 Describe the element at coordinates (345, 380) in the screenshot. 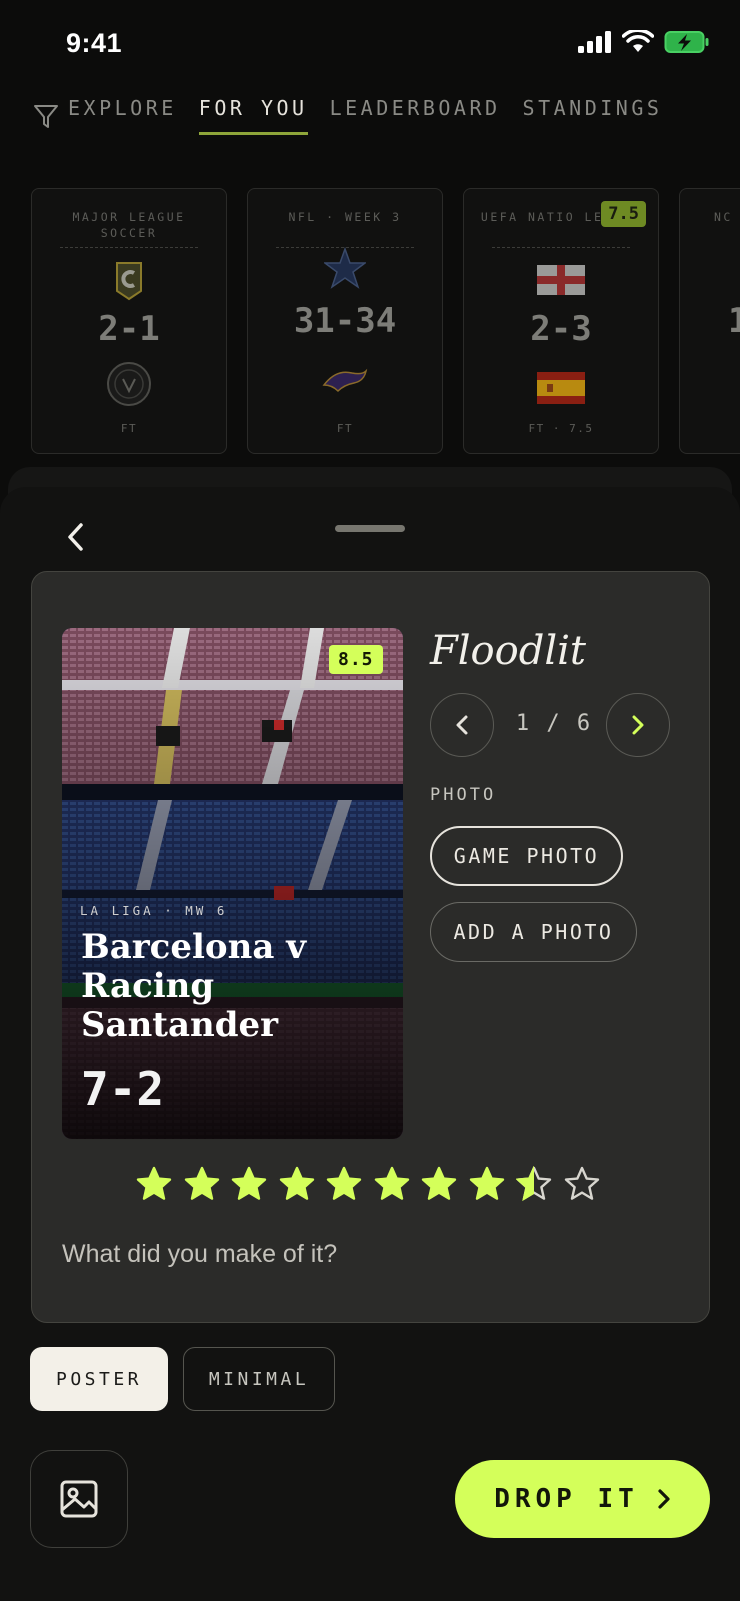

I see `raven-logo-icon` at that location.